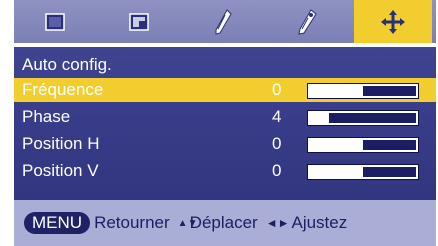 This screenshot has width=438, height=246. Describe the element at coordinates (61, 143) in the screenshot. I see `menu-item-label: Position H` at that location.